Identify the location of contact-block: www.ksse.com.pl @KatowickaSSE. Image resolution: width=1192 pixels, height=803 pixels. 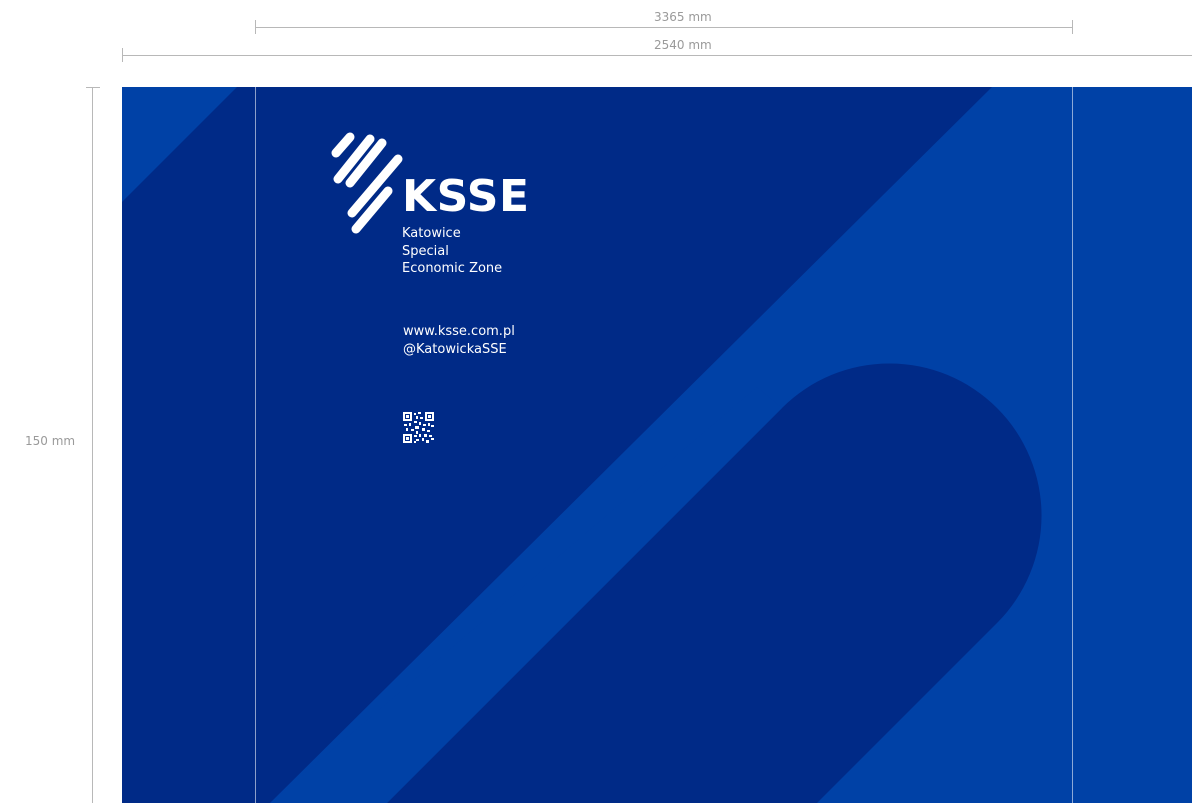
(459, 340).